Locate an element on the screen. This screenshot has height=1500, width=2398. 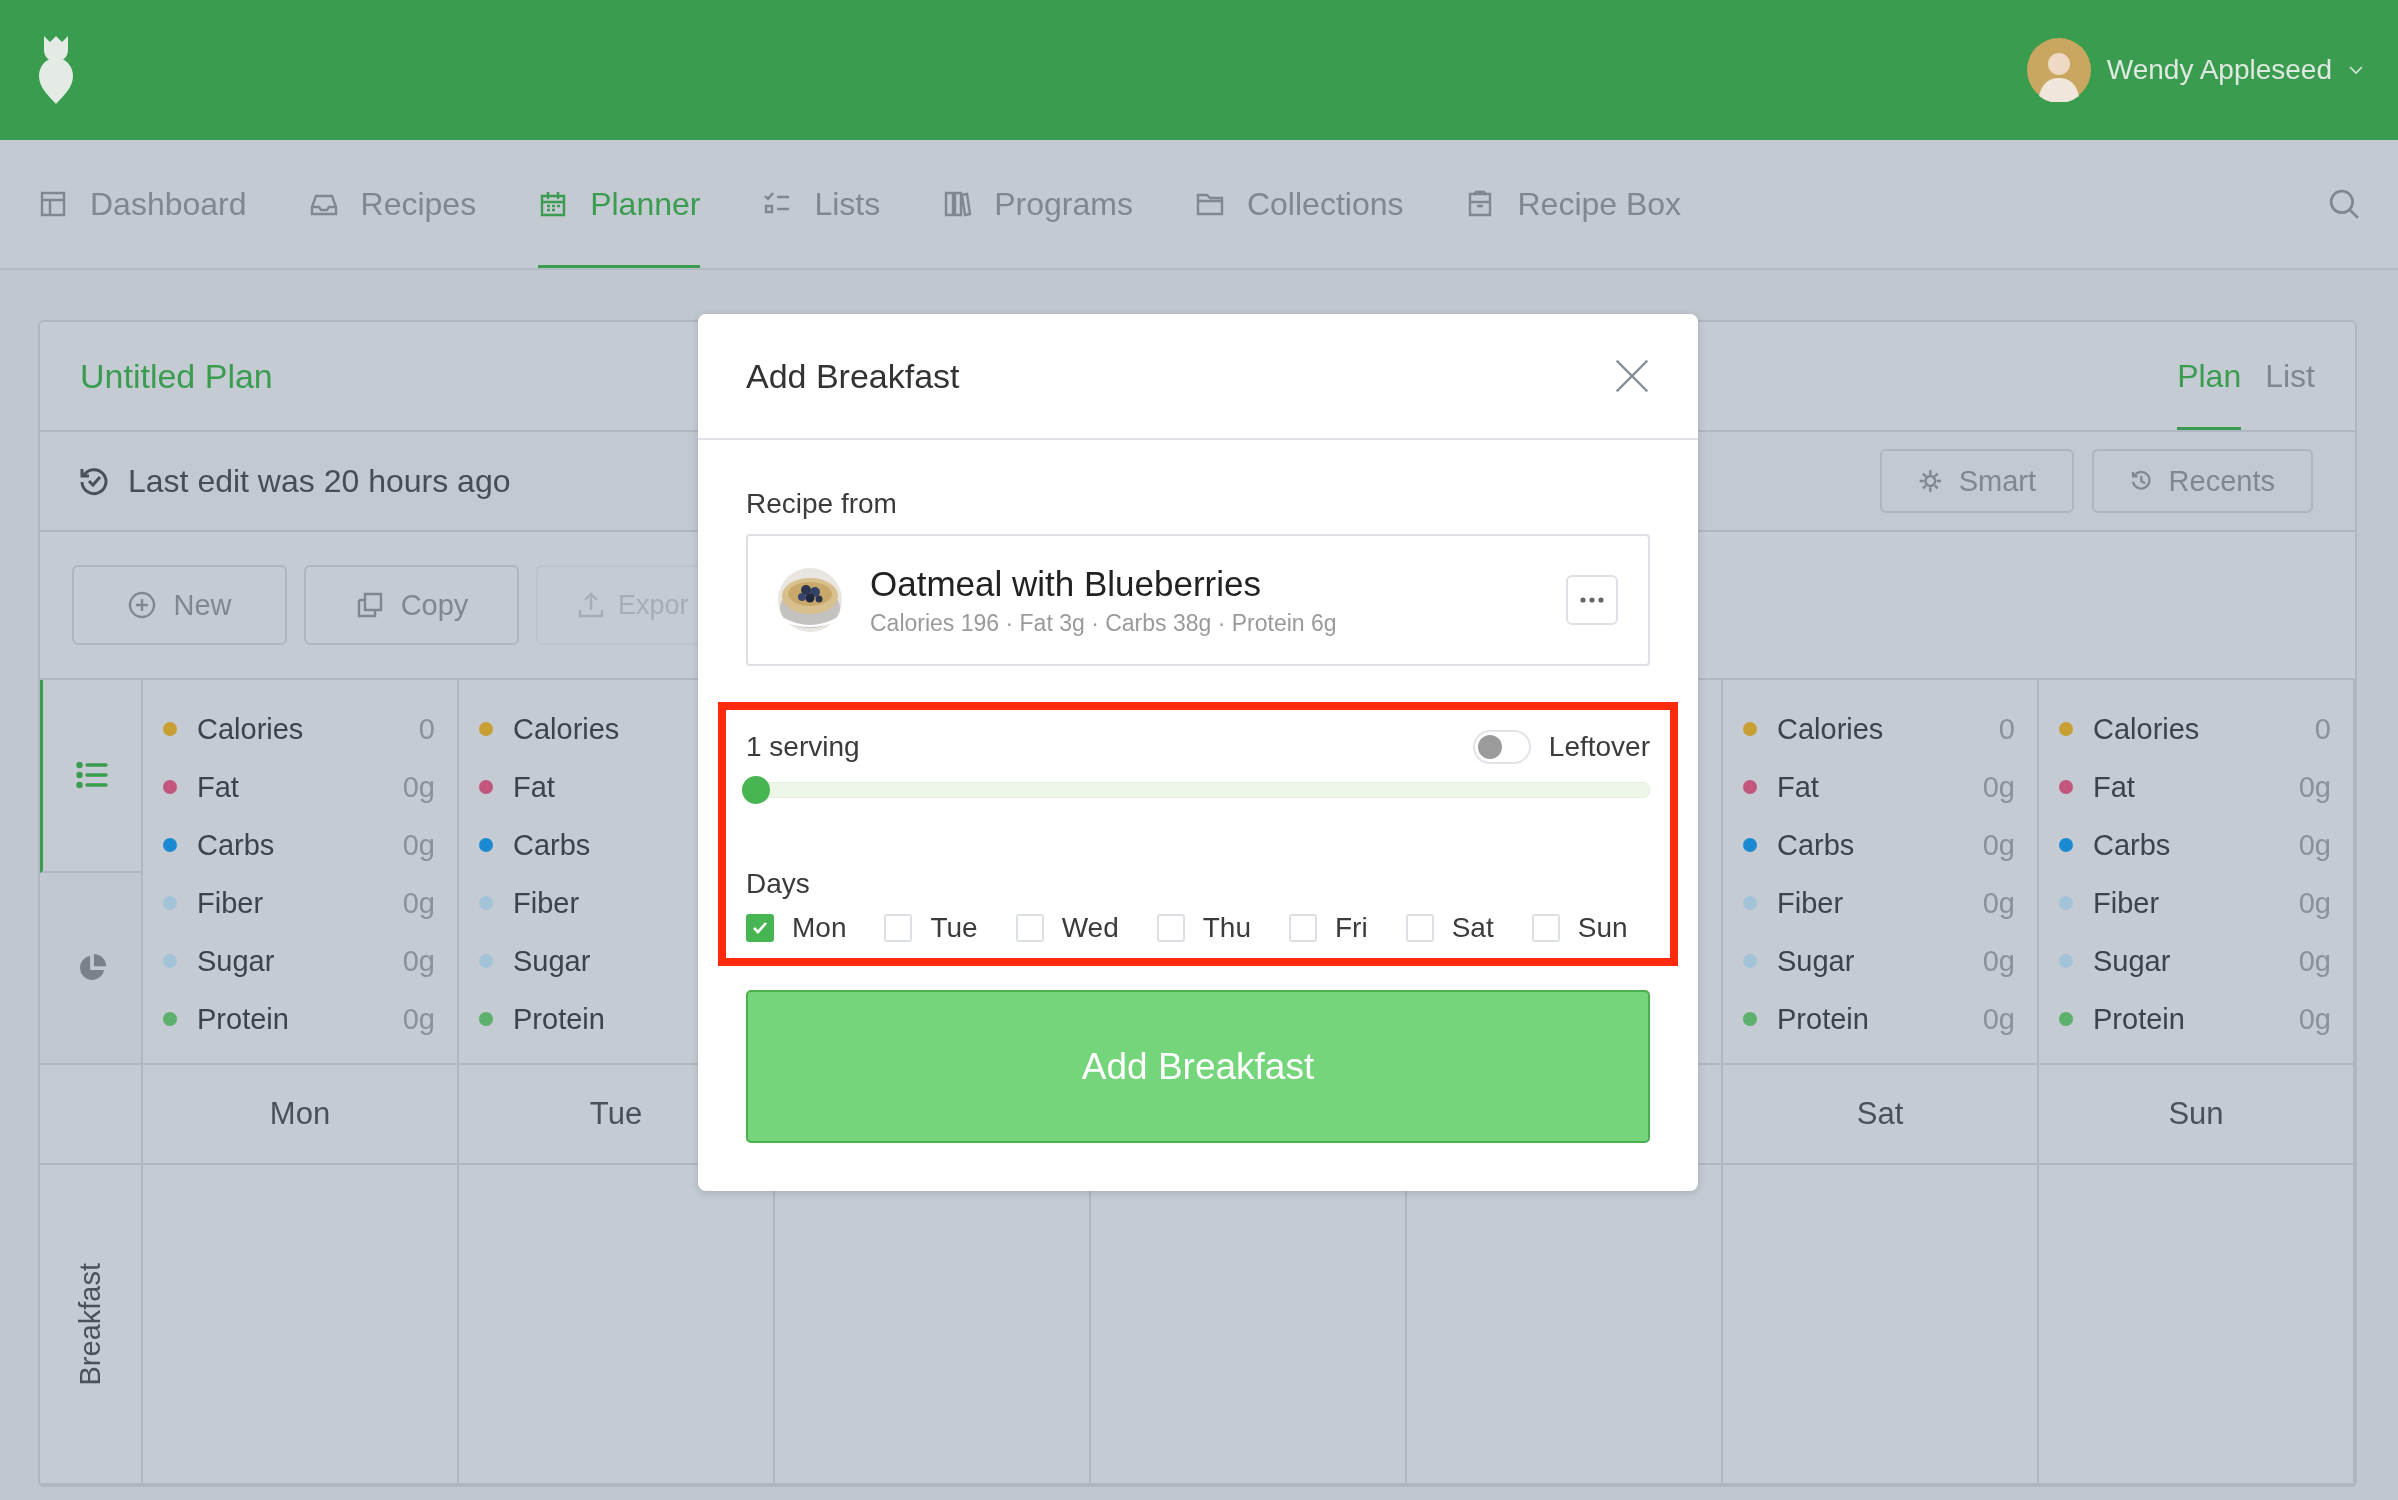
day-label: Wed is located at coordinates (1090, 928).